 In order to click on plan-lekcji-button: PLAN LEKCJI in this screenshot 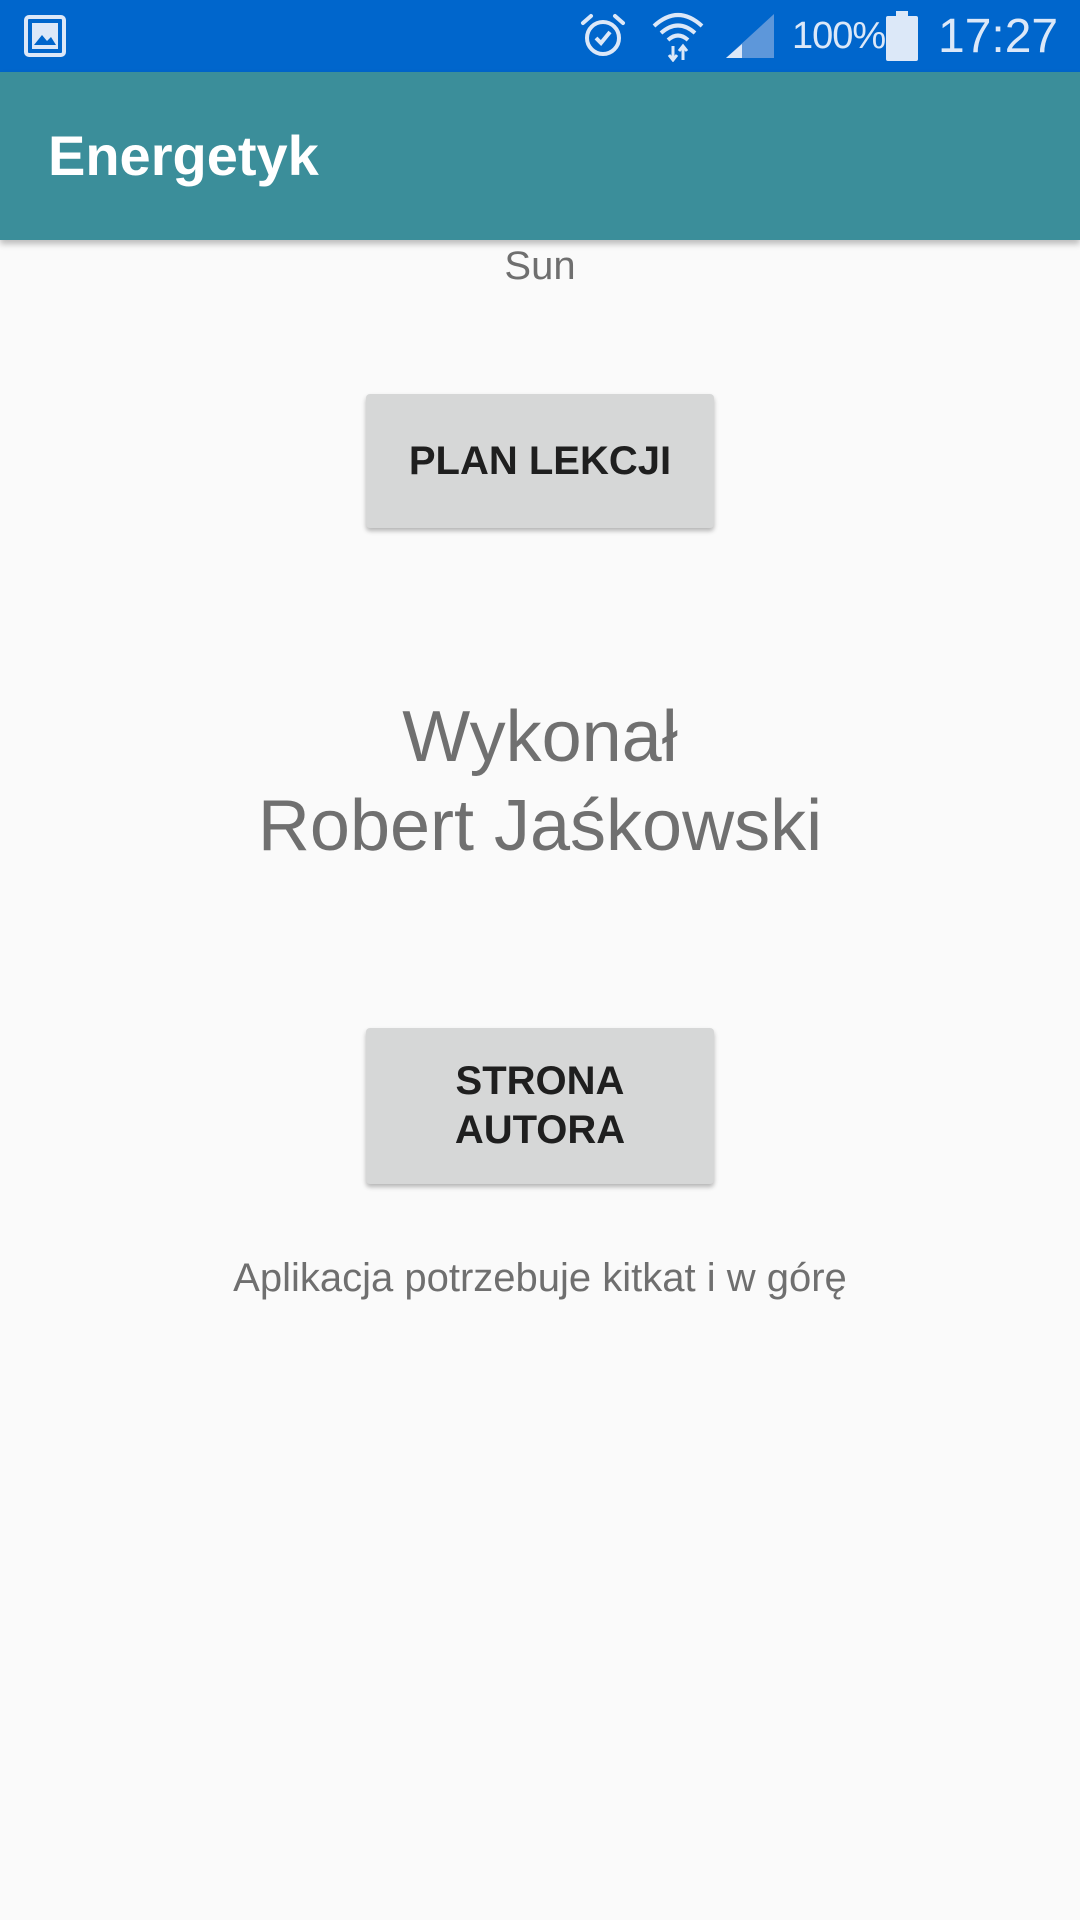, I will do `click(540, 461)`.